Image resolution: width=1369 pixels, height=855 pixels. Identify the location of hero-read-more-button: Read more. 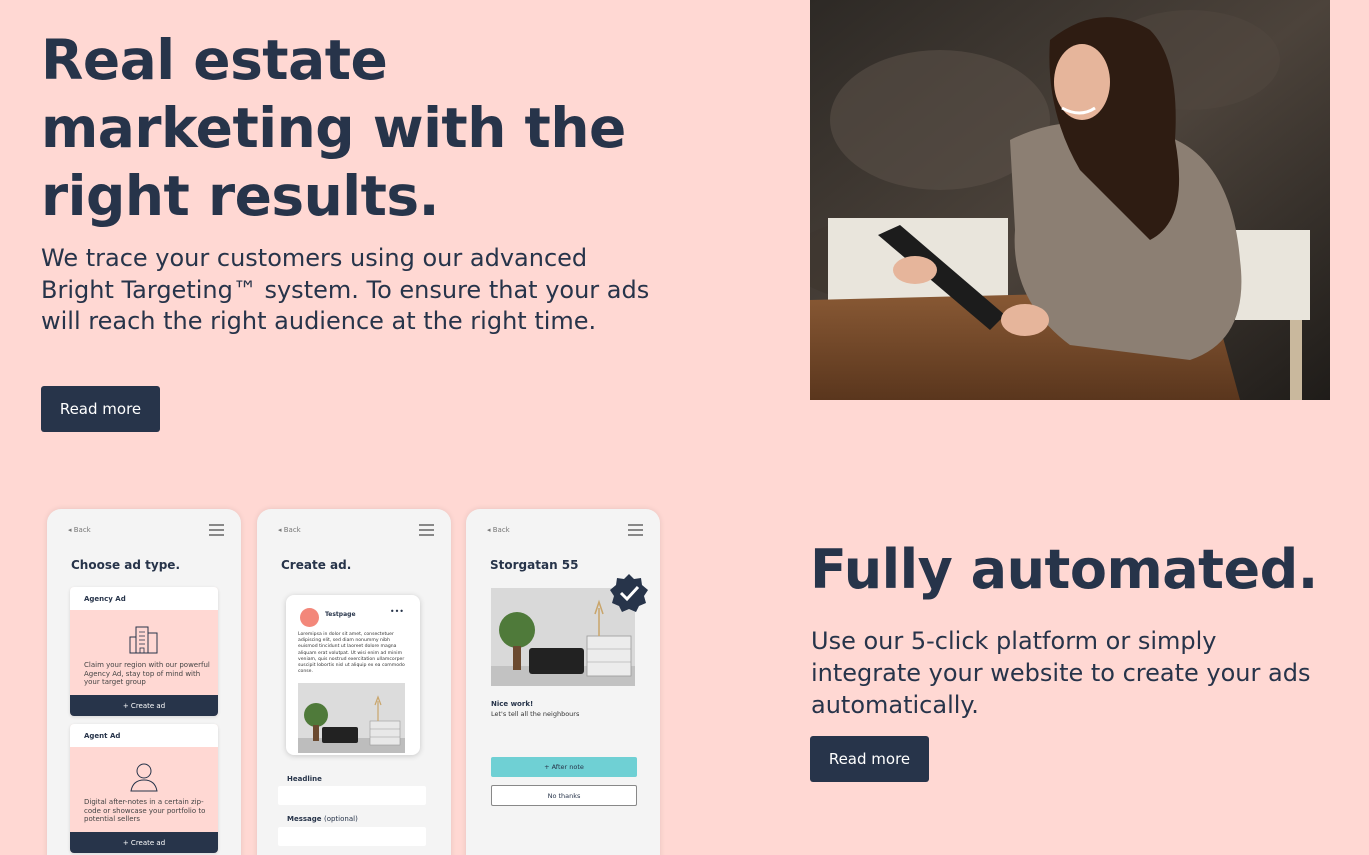
(100, 409).